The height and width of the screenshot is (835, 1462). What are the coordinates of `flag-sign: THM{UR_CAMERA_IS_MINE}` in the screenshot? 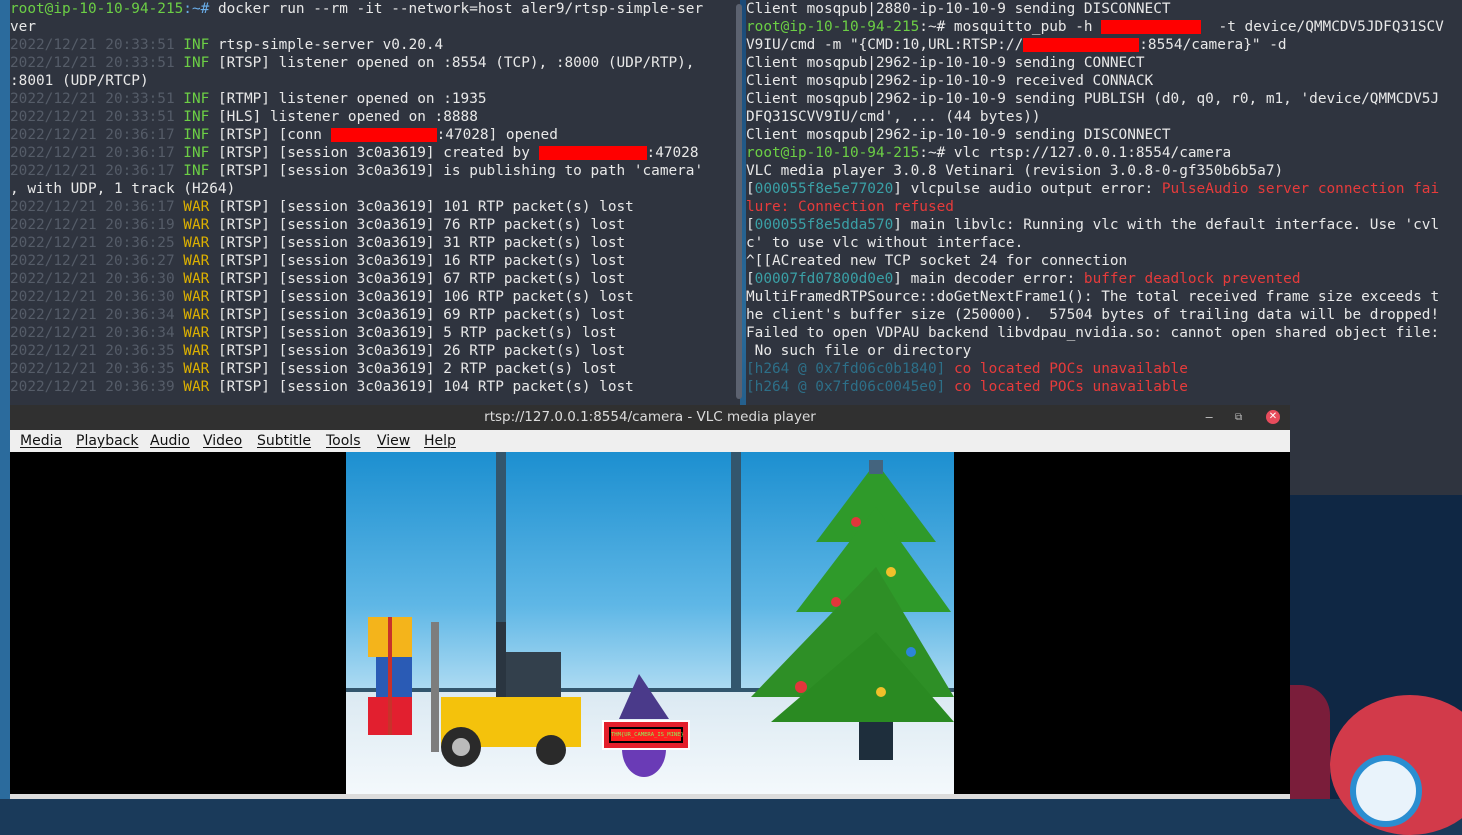 It's located at (646, 735).